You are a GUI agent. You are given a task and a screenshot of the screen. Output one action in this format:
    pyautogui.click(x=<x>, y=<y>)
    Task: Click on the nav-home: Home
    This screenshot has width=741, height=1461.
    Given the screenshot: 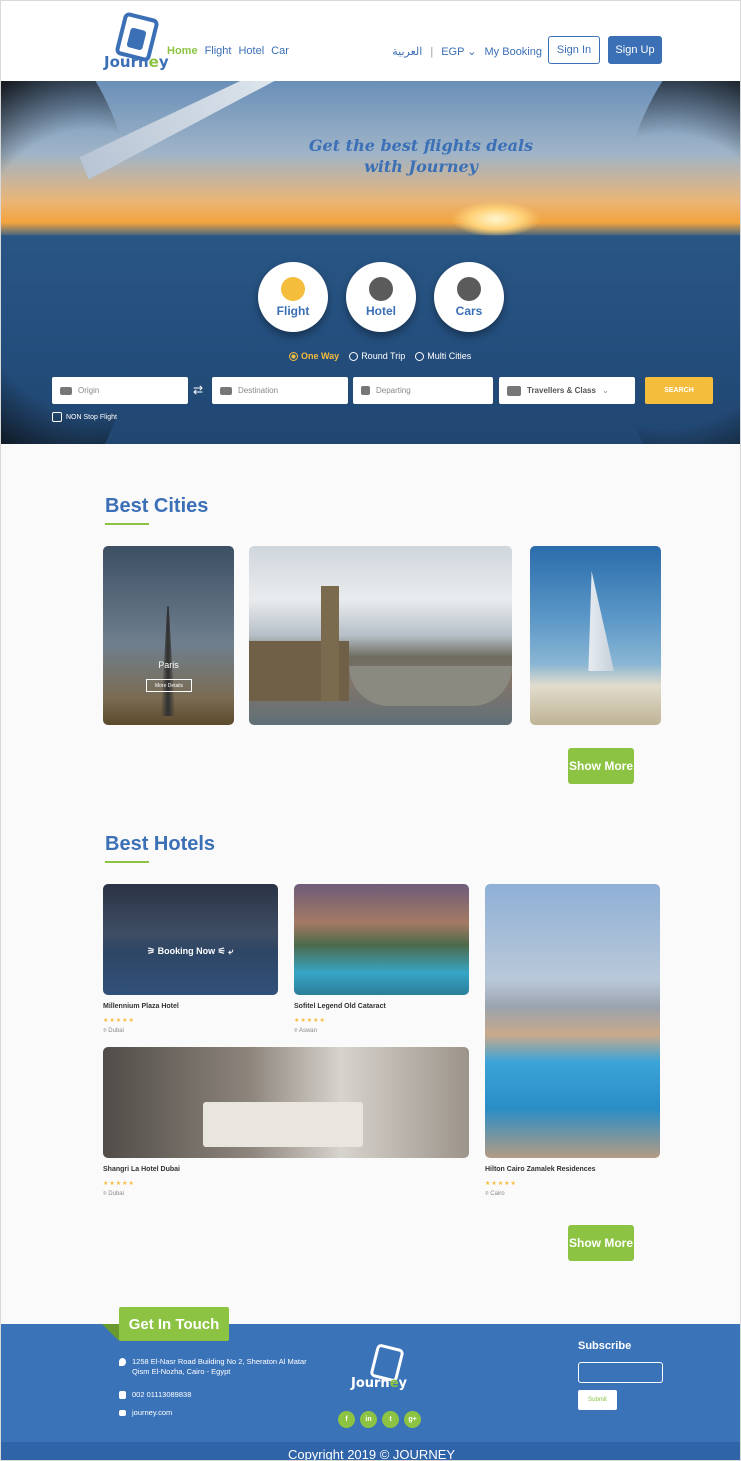 What is the action you would take?
    pyautogui.click(x=182, y=51)
    